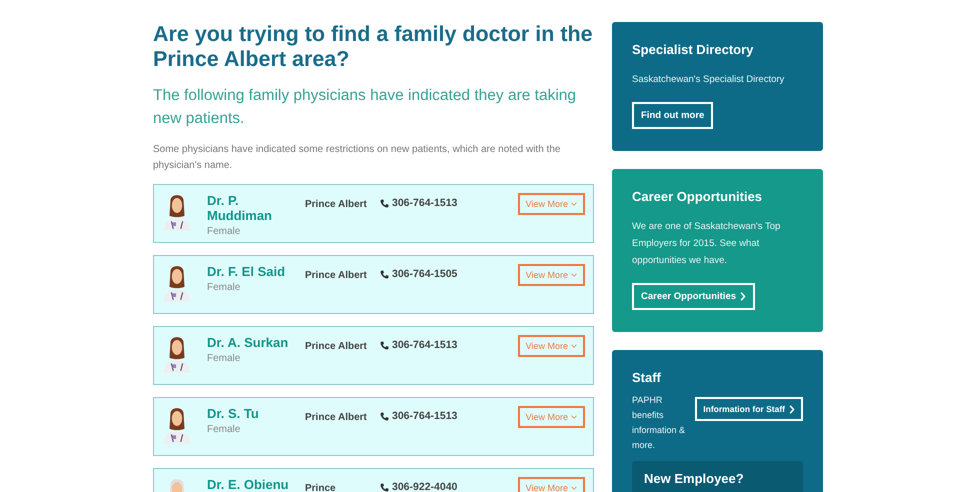 This screenshot has height=492, width=967. I want to click on panel-button: Information for Staff, so click(749, 409).